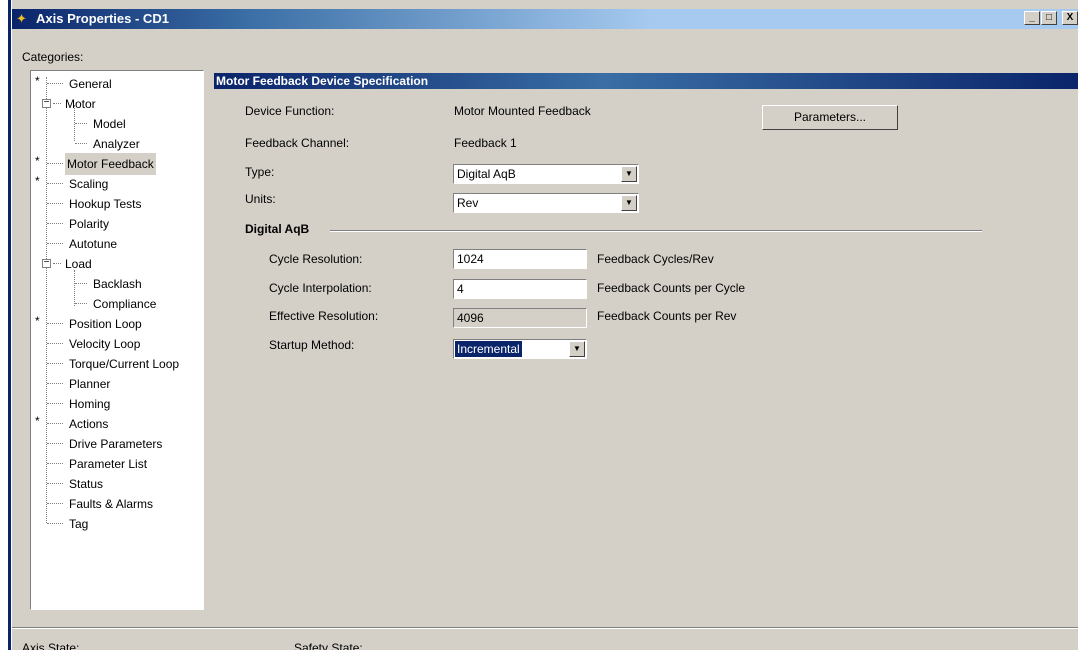  I want to click on axis-app-icon: ✦, so click(21, 18).